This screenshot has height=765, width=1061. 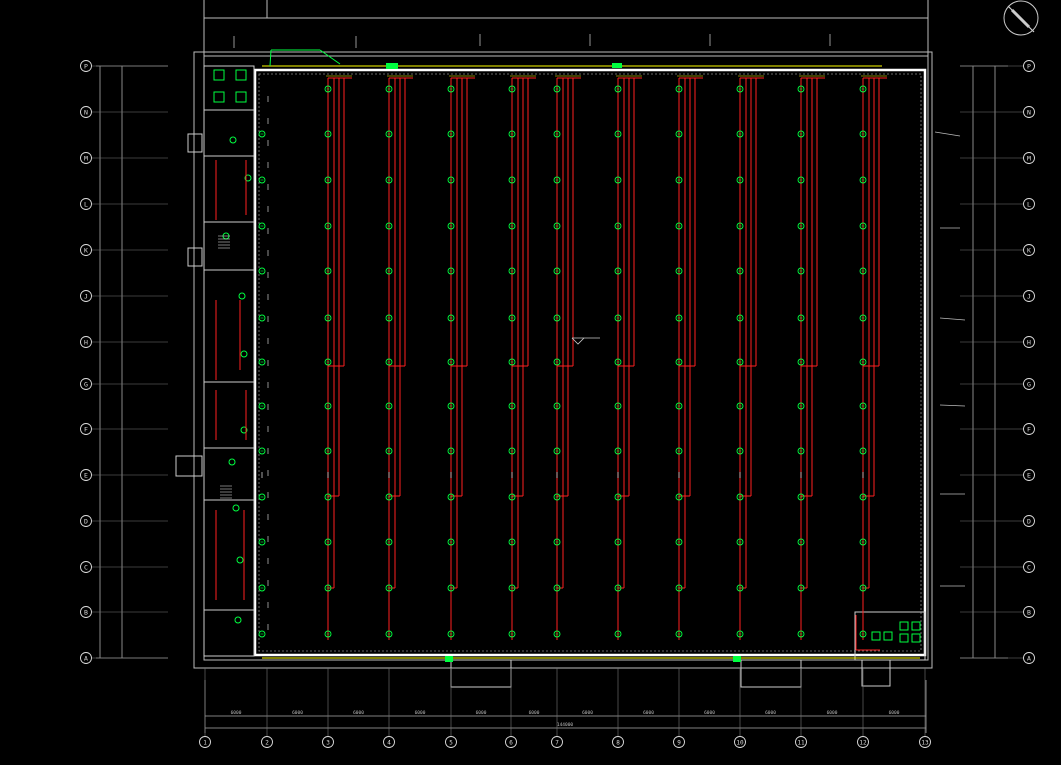 I want to click on column-axis-label: 1, so click(x=205, y=743).